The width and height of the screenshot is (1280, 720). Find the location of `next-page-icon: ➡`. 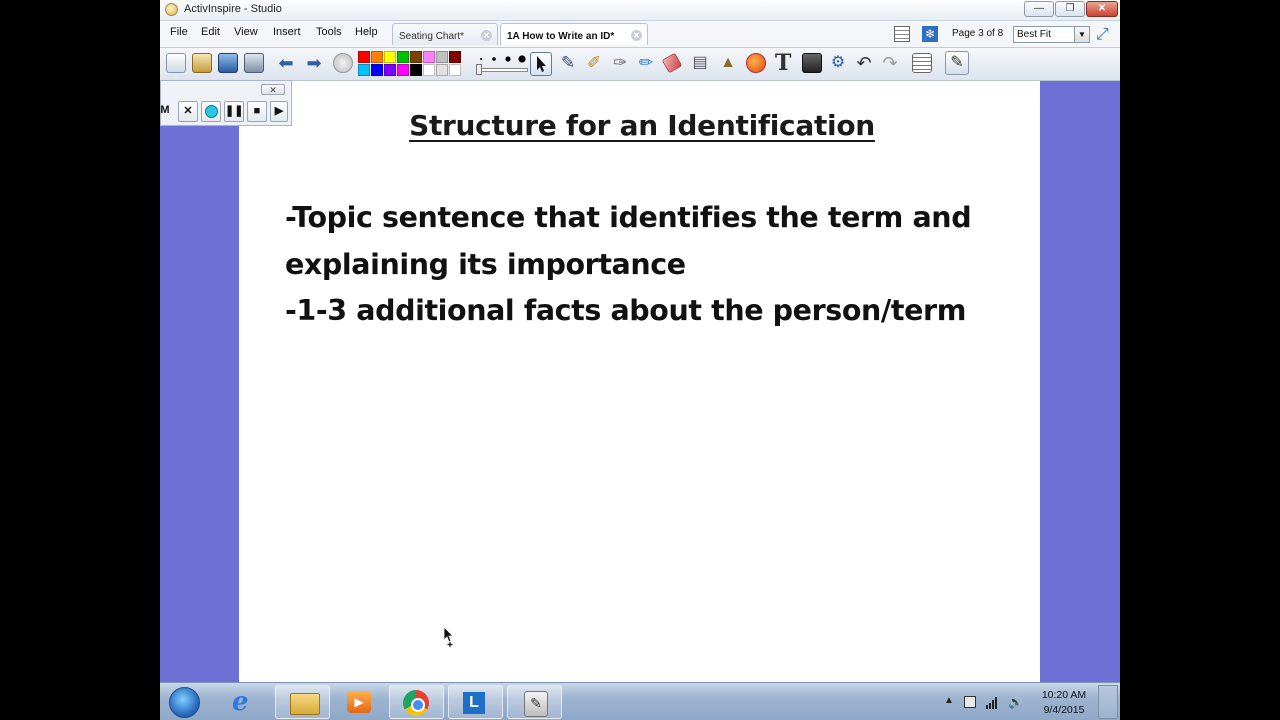

next-page-icon: ➡ is located at coordinates (314, 63).